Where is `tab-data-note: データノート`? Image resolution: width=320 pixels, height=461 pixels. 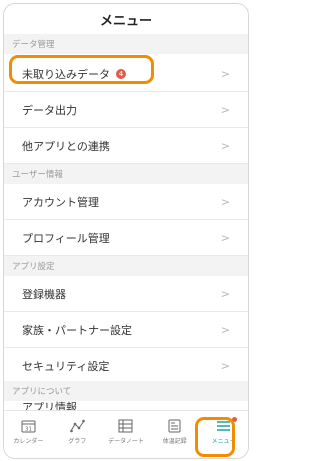 tab-data-note: データノート is located at coordinates (126, 434).